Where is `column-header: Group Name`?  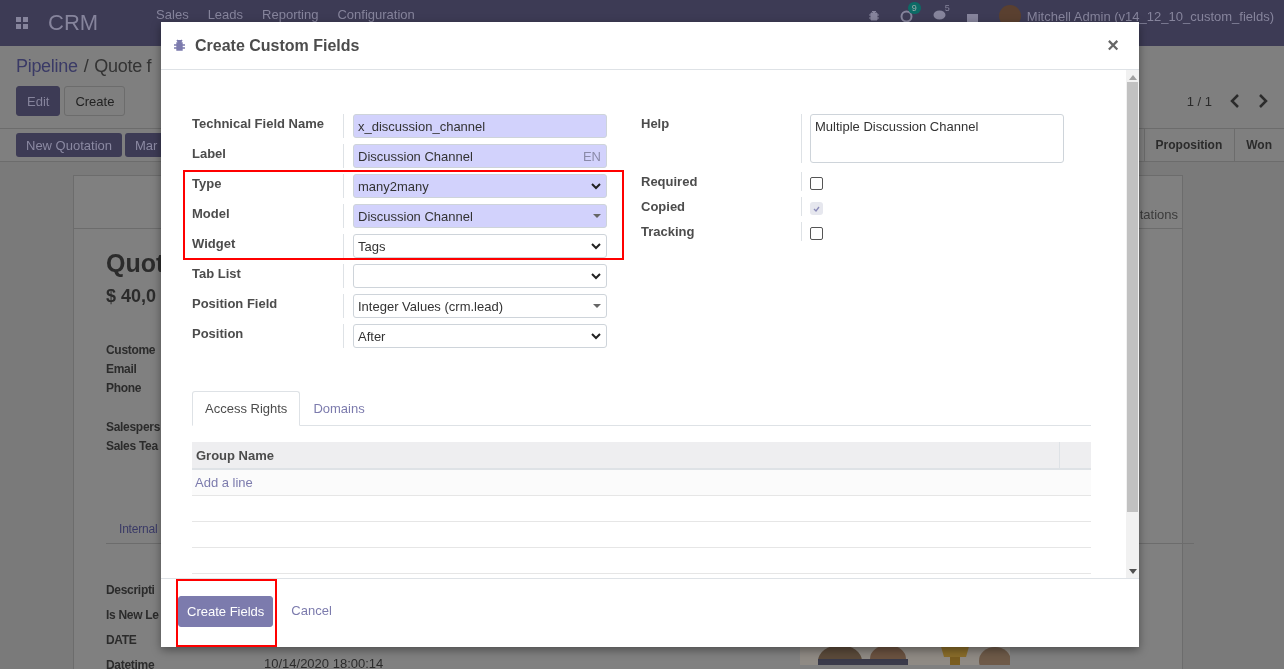
column-header: Group Name is located at coordinates (235, 456).